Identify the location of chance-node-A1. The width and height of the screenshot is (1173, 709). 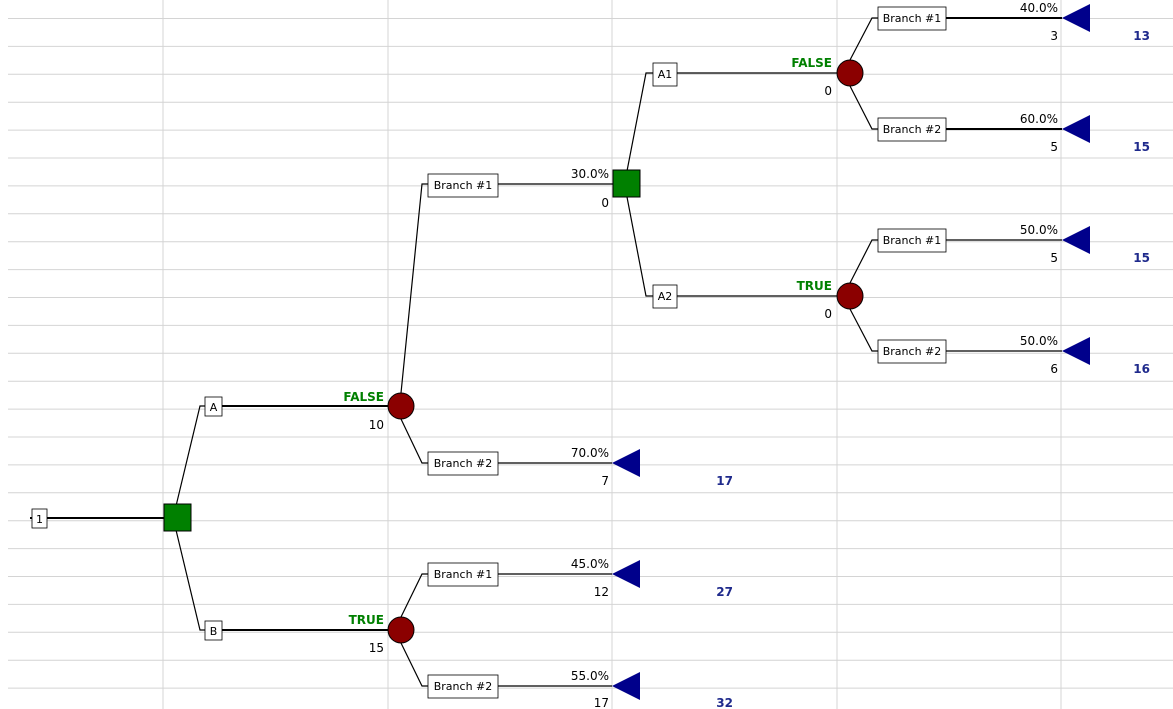
(850, 73).